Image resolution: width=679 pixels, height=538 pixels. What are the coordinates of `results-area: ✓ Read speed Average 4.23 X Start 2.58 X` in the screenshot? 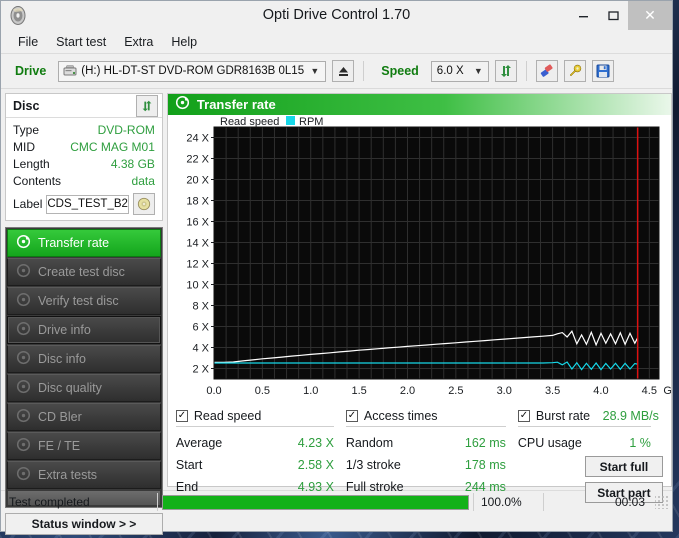 It's located at (419, 454).